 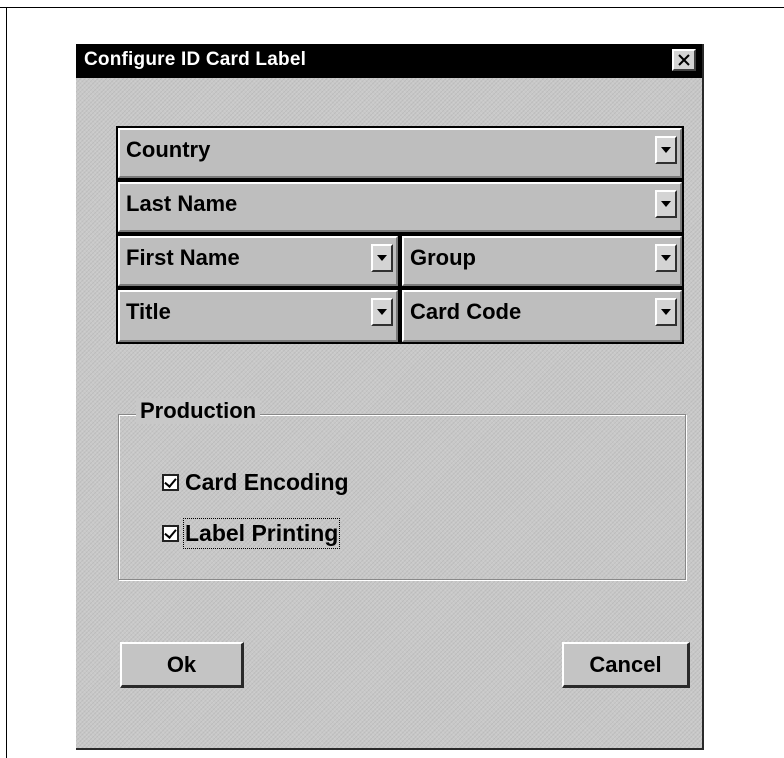 What do you see at coordinates (626, 665) in the screenshot?
I see `cancel-button: Cancel` at bounding box center [626, 665].